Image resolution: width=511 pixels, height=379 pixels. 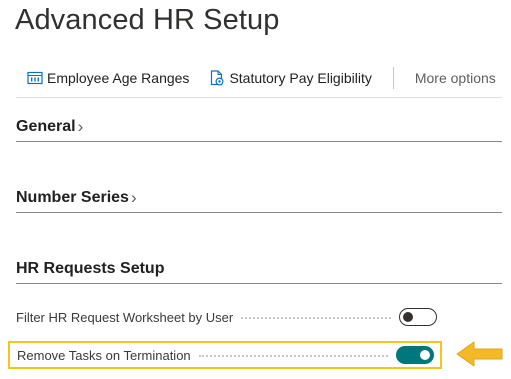 I want to click on statutory-pay-eligibility-button: Statutory Pay Eligibility, so click(x=290, y=78).